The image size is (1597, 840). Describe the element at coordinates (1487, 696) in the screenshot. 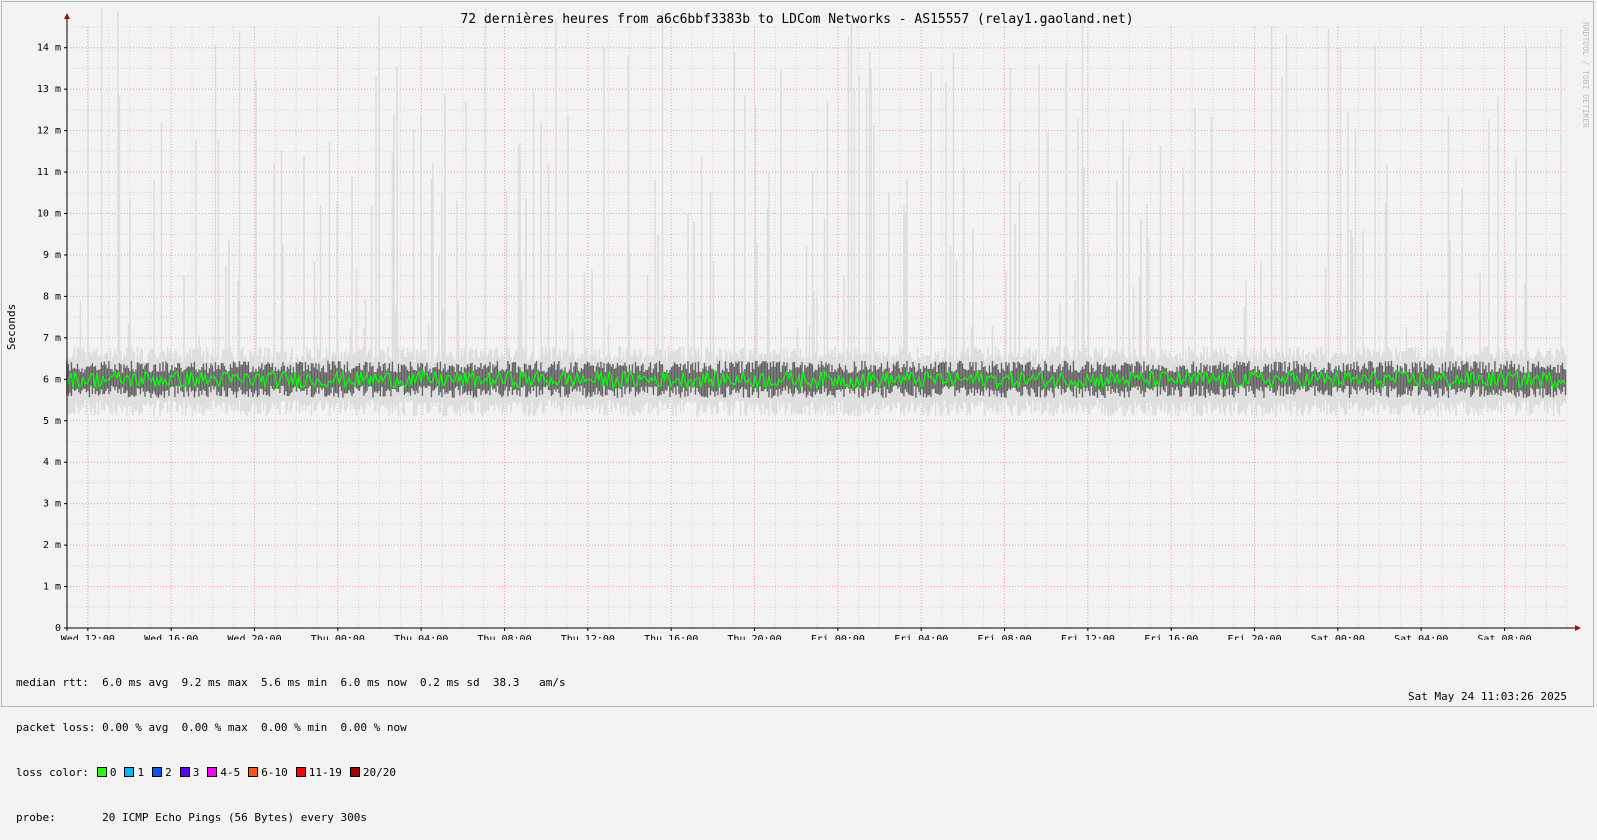

I see `graph-timestamp: Sat May 24 11:03:26 2025` at that location.